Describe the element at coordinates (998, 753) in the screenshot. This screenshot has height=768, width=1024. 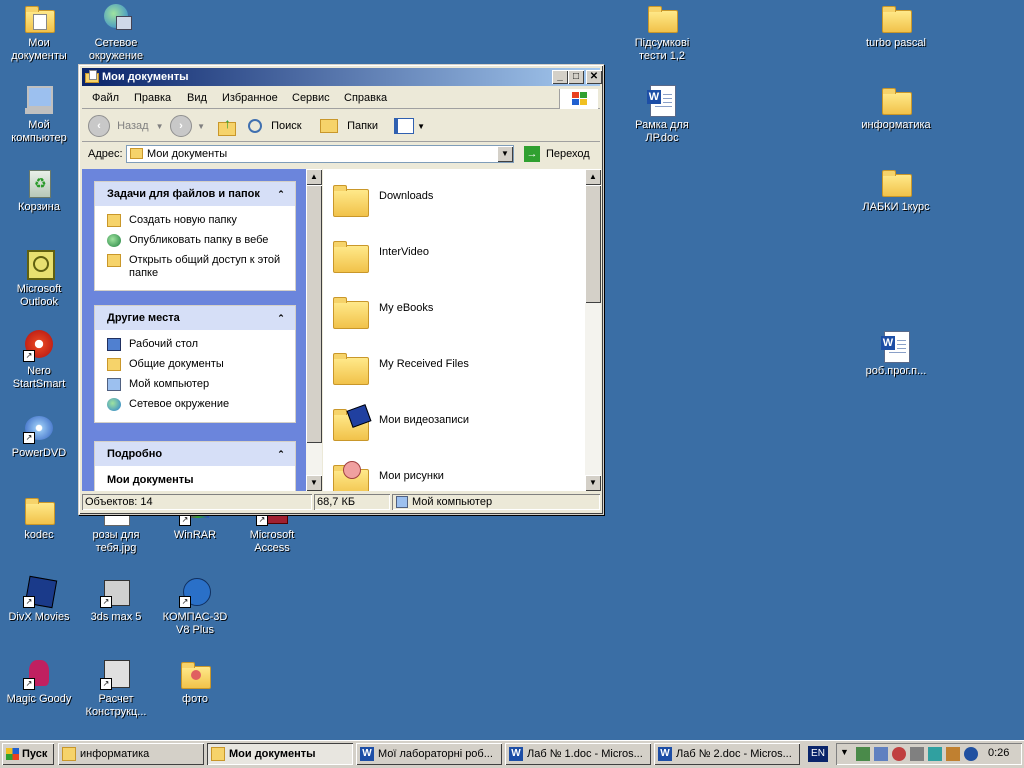
I see `clock: 0:26` at that location.